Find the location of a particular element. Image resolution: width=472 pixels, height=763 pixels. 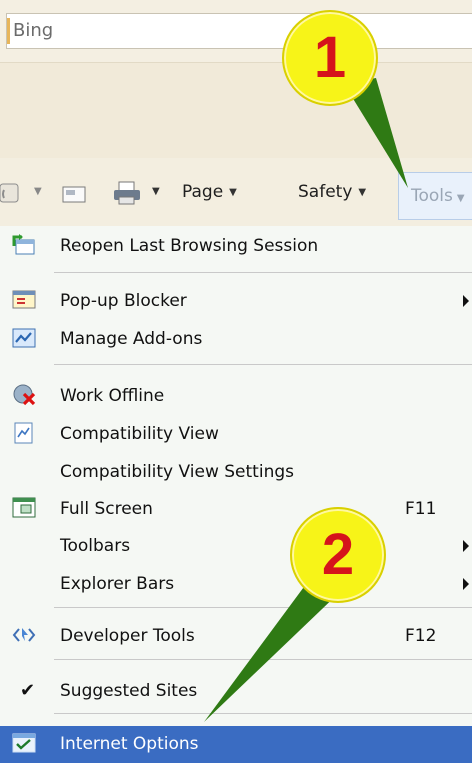

callout-badge-2: 2 is located at coordinates (338, 555).